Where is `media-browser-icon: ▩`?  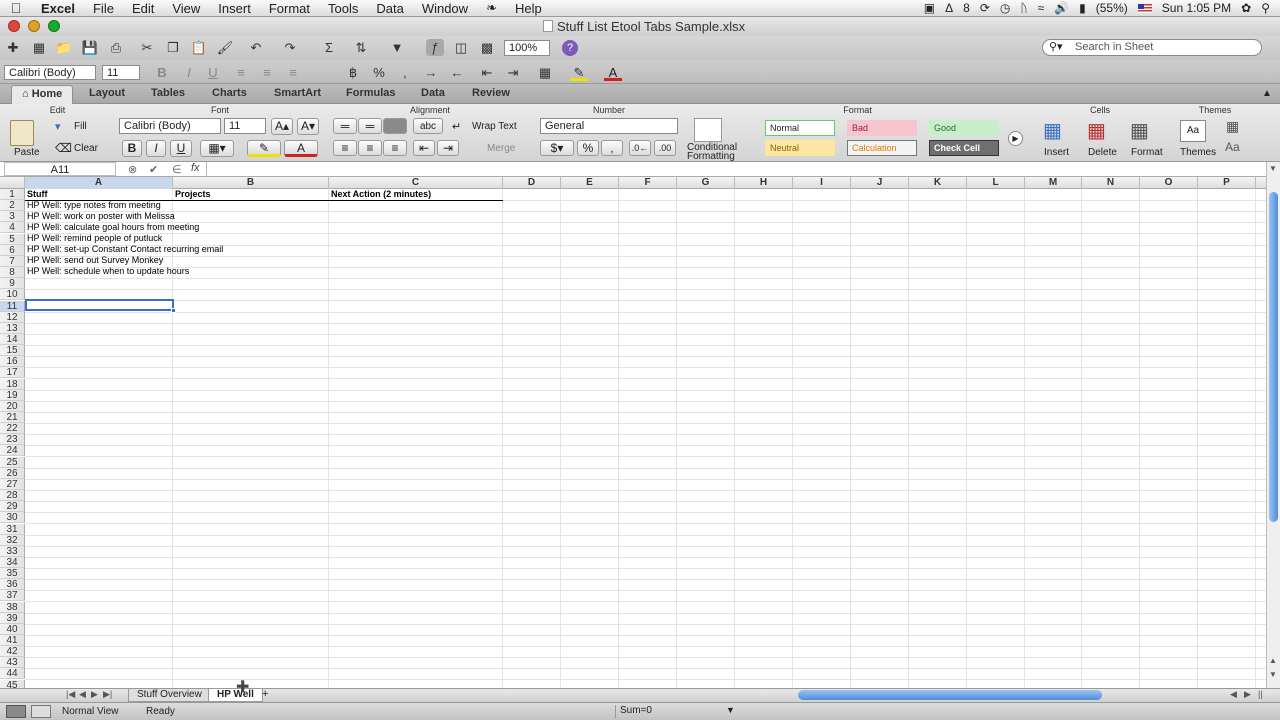
media-browser-icon: ▩ is located at coordinates (487, 47).